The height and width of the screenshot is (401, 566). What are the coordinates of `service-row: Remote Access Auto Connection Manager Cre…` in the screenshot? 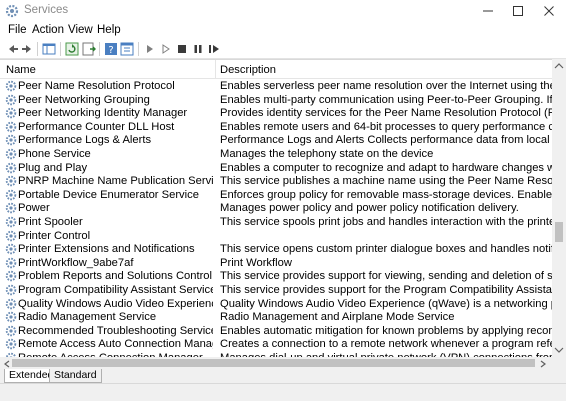 It's located at (276, 345).